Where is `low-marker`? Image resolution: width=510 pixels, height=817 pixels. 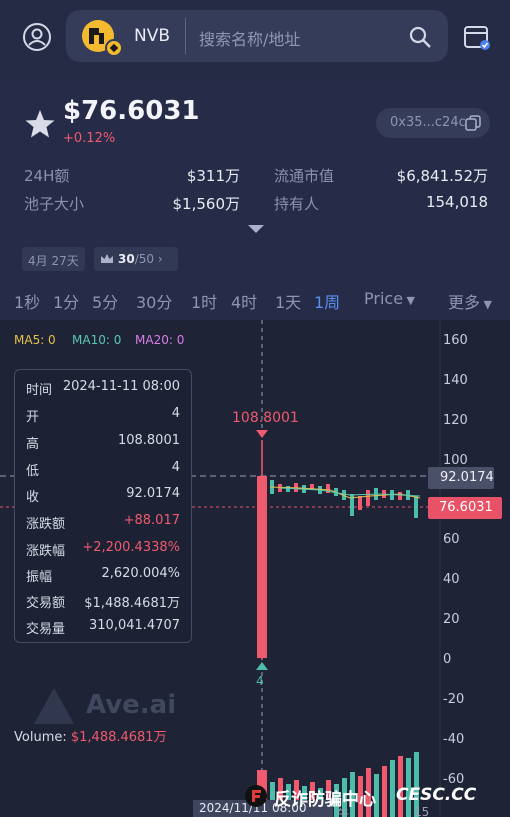
low-marker is located at coordinates (262, 666).